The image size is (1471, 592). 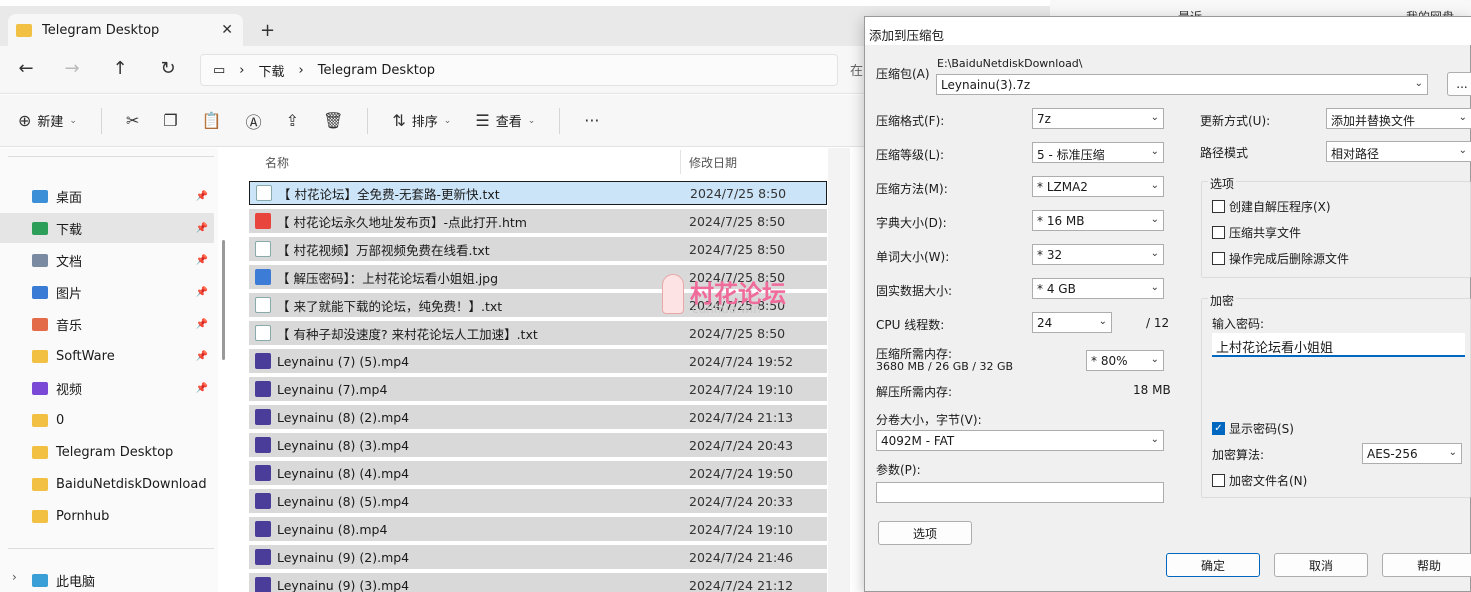 I want to click on refresh-icon: ↻, so click(x=168, y=68).